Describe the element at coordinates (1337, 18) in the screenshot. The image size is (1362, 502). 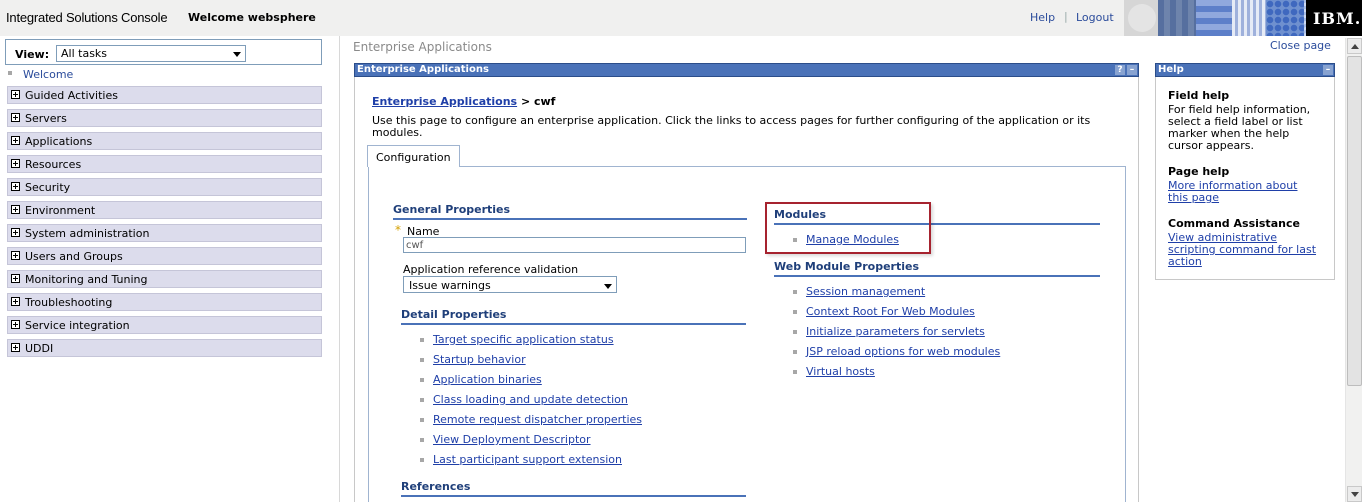
I see `ibm-logo: IBM.` at that location.